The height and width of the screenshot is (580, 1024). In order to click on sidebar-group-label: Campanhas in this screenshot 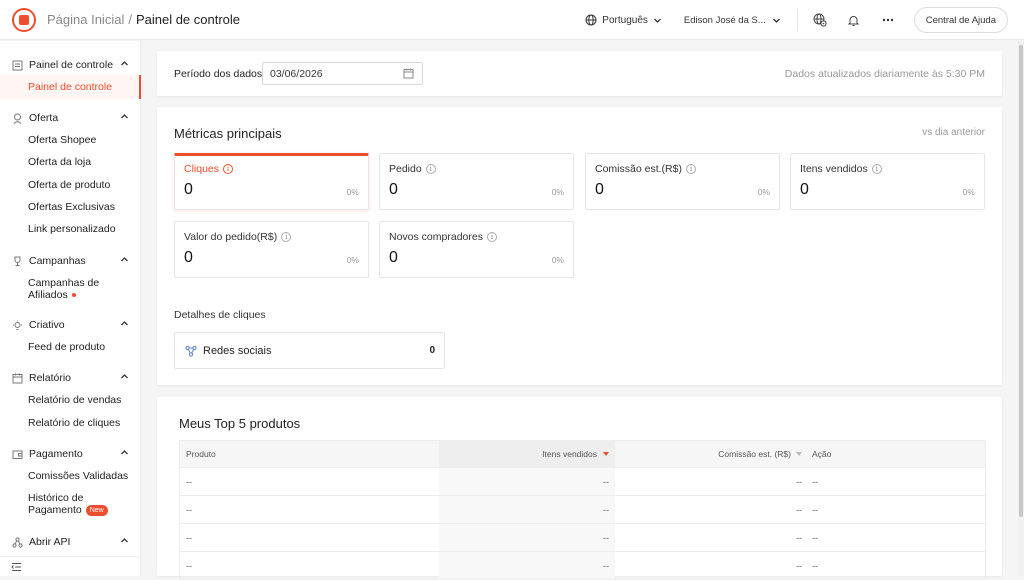, I will do `click(57, 261)`.